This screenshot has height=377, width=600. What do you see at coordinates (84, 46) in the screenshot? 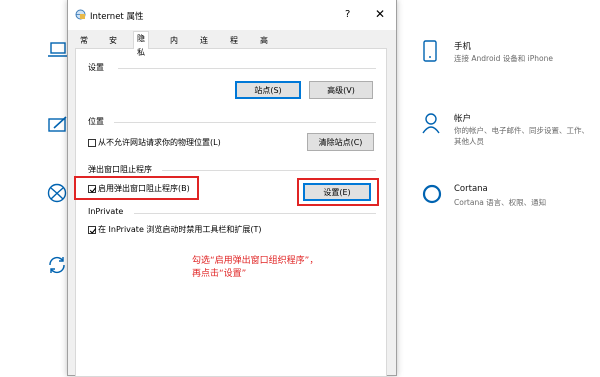
I see `tab-general: 常规` at bounding box center [84, 46].